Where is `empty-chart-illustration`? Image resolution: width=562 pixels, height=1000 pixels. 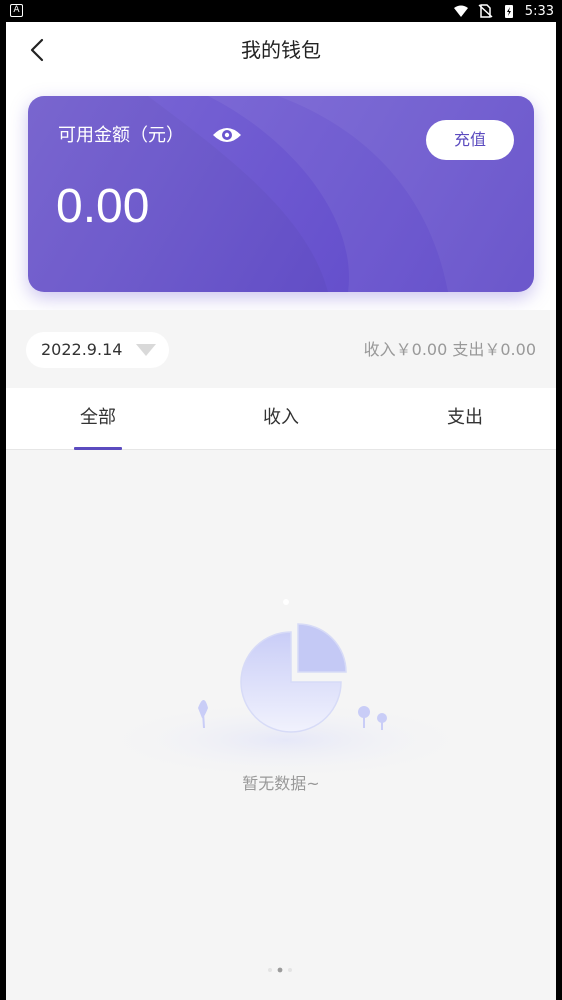 empty-chart-illustration is located at coordinates (286, 689).